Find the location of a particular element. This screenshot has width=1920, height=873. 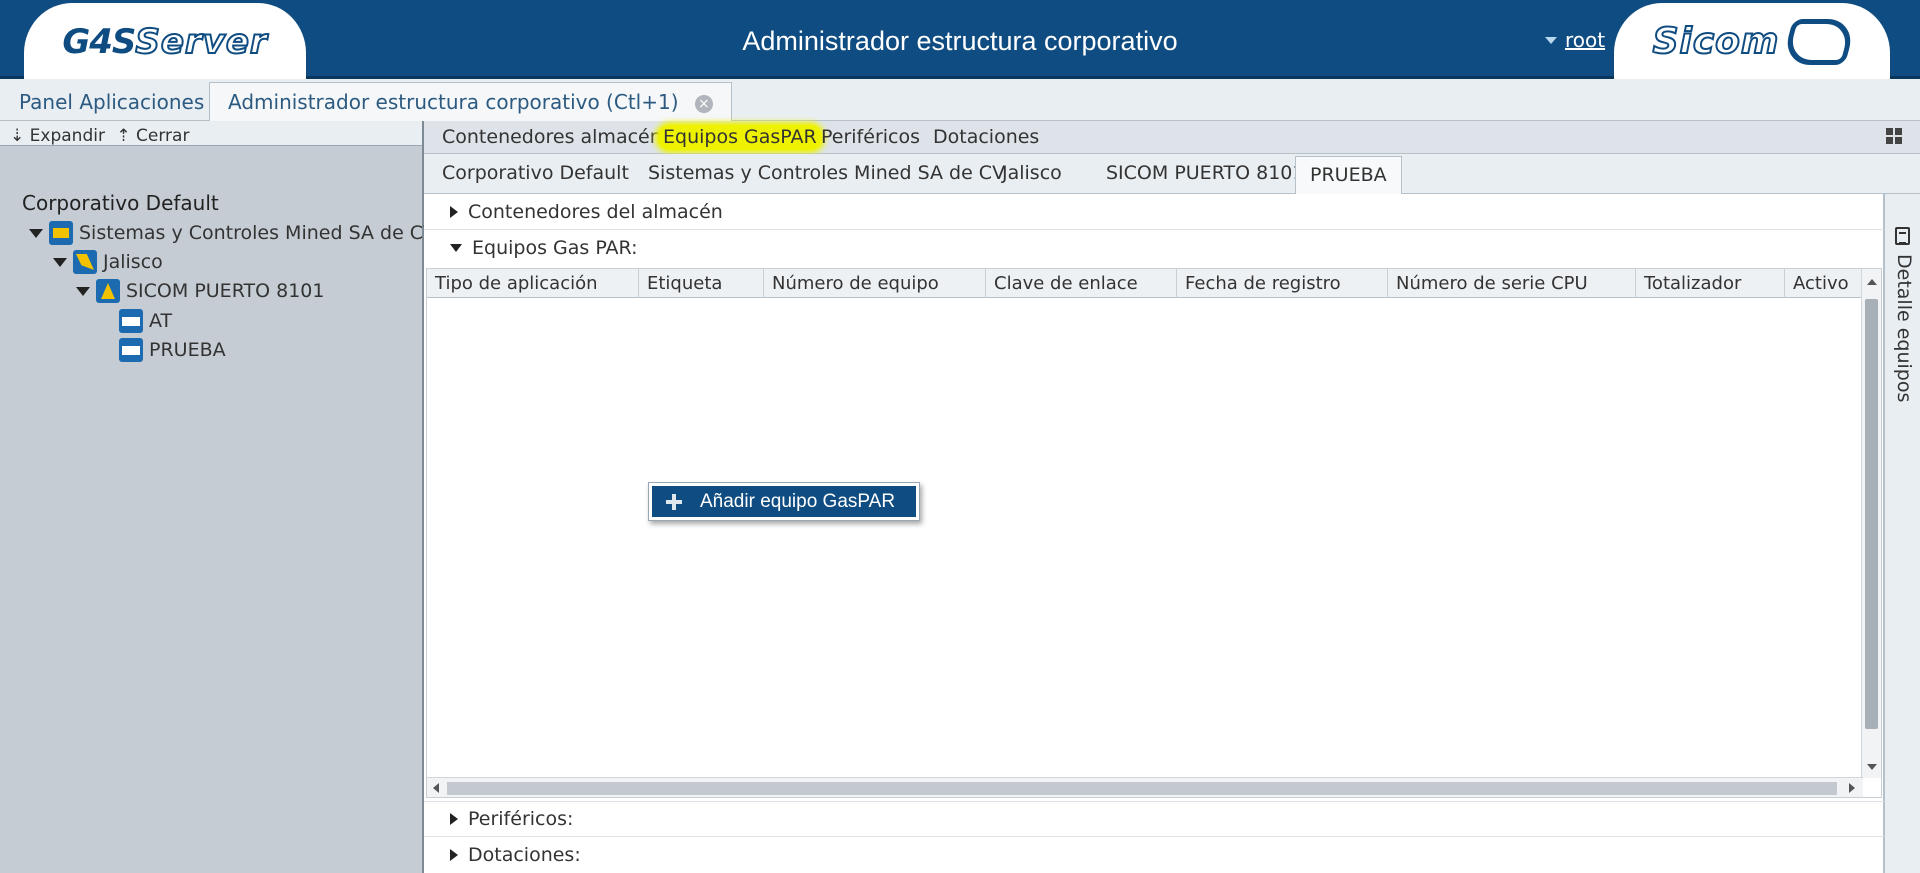

tab-panel-aplicaciones: Panel Aplicaciones is located at coordinates (111, 101).